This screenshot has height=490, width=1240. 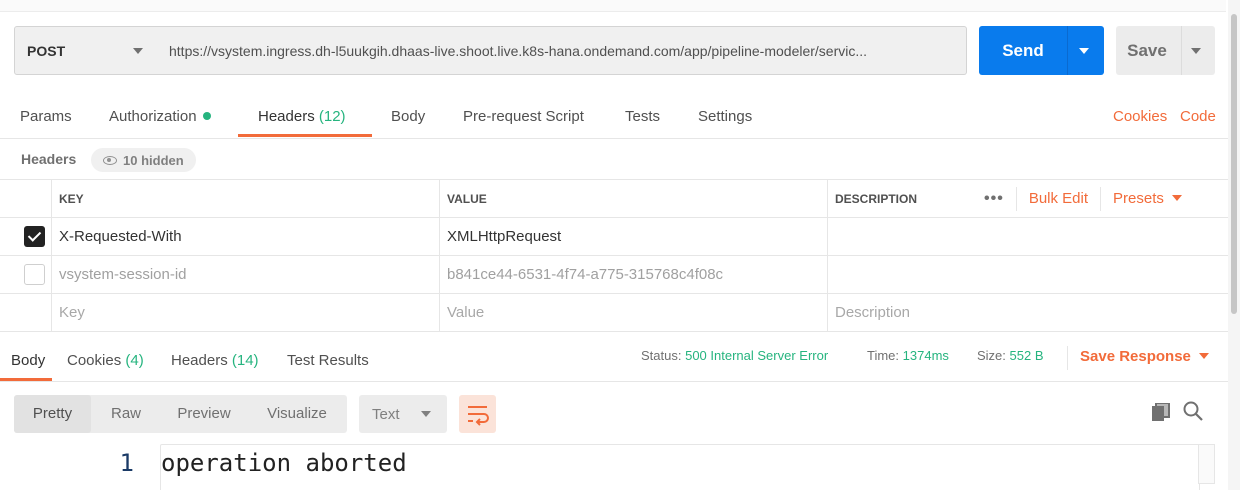 I want to click on send-options-chevron-icon, so click(x=1084, y=51).